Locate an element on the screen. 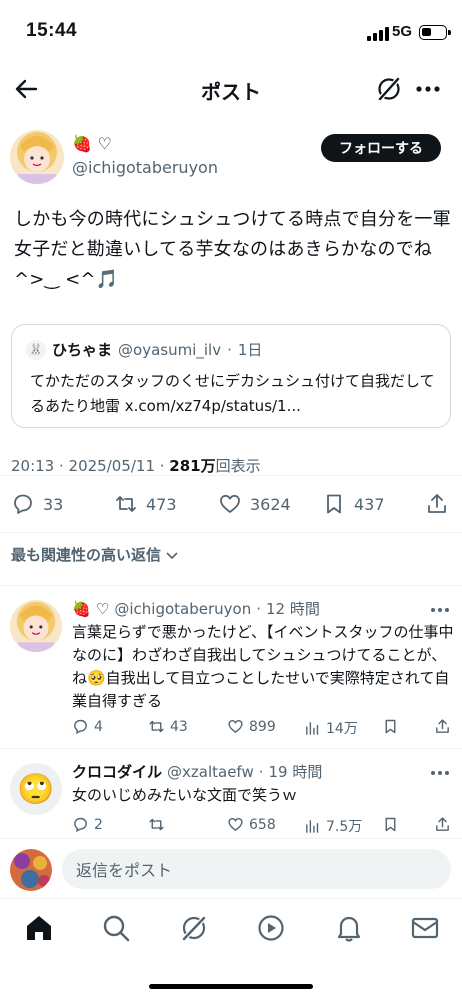 The image size is (462, 1000). reply-button: 2 is located at coordinates (87, 824).